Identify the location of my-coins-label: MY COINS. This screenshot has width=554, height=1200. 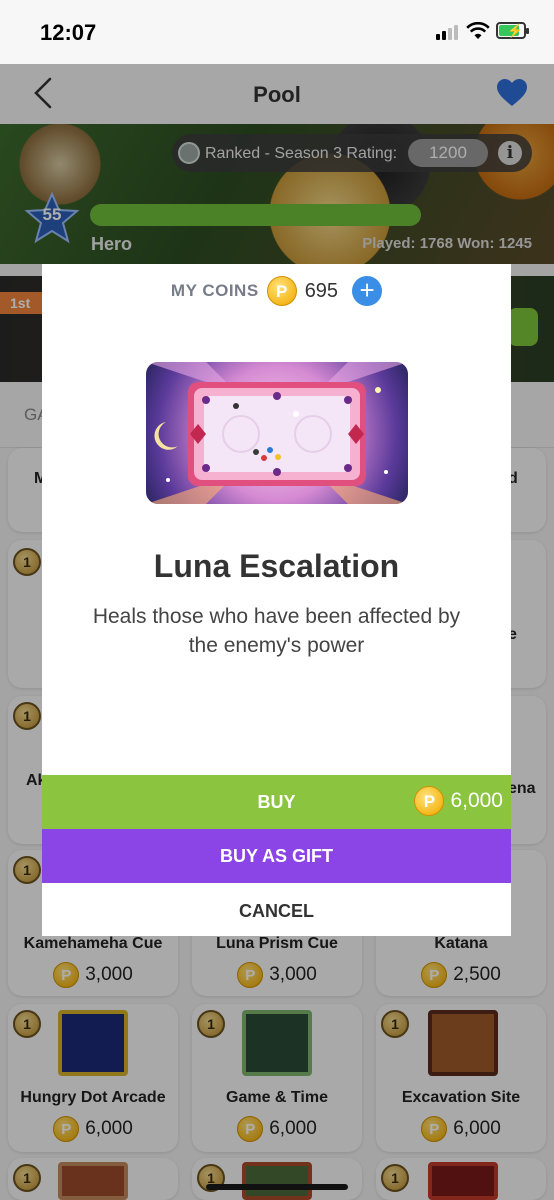
(214, 290).